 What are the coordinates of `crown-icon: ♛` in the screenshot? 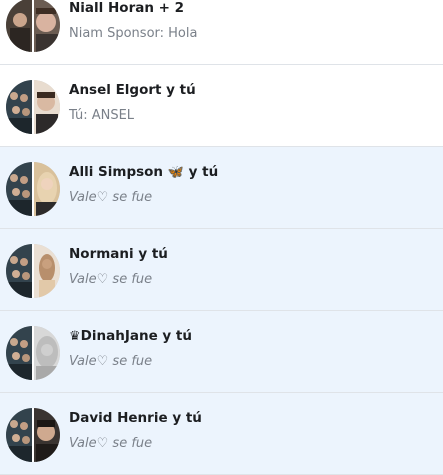 It's located at (75, 336).